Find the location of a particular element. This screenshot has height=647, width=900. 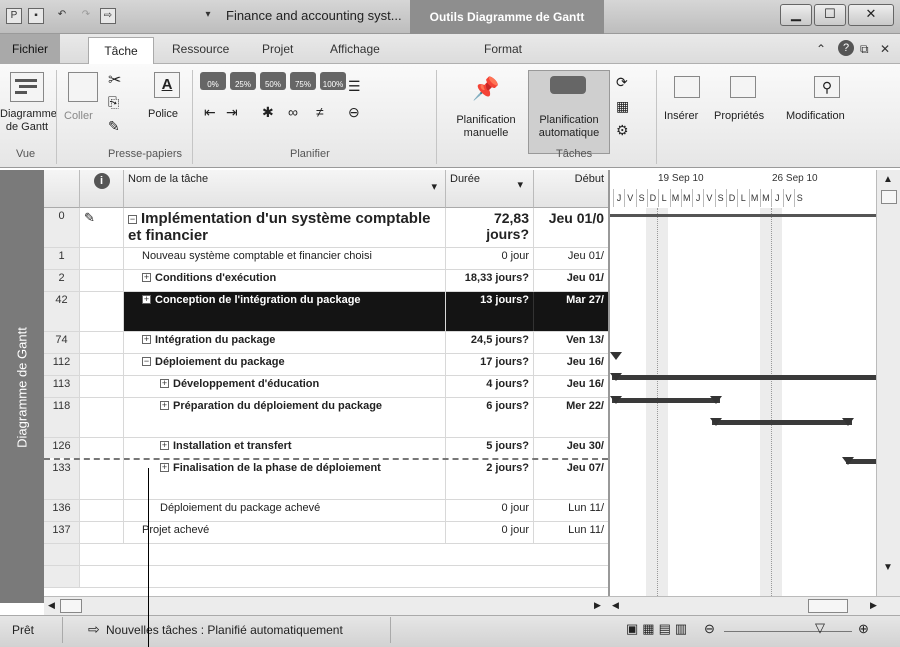

start-cell: Ven 13/ is located at coordinates (571, 342).